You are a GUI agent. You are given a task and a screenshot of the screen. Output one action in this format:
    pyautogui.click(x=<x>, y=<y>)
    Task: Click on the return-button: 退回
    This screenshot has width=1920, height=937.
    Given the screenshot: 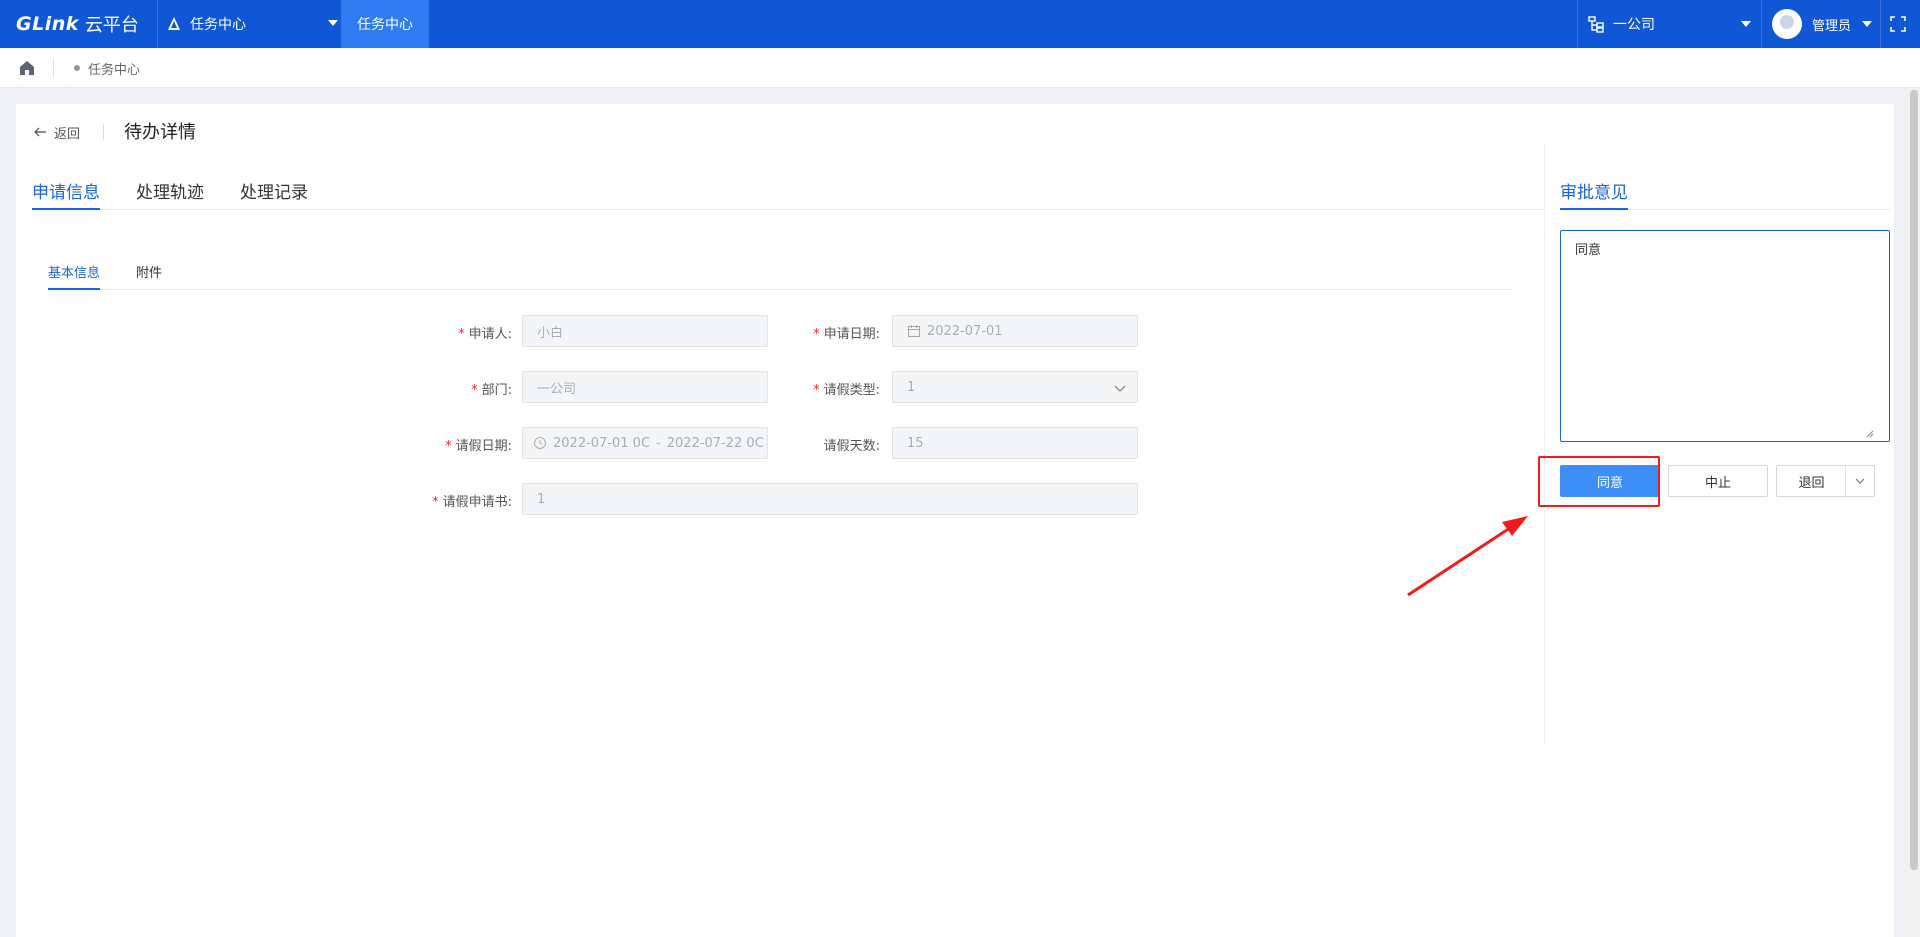 What is the action you would take?
    pyautogui.click(x=1811, y=481)
    